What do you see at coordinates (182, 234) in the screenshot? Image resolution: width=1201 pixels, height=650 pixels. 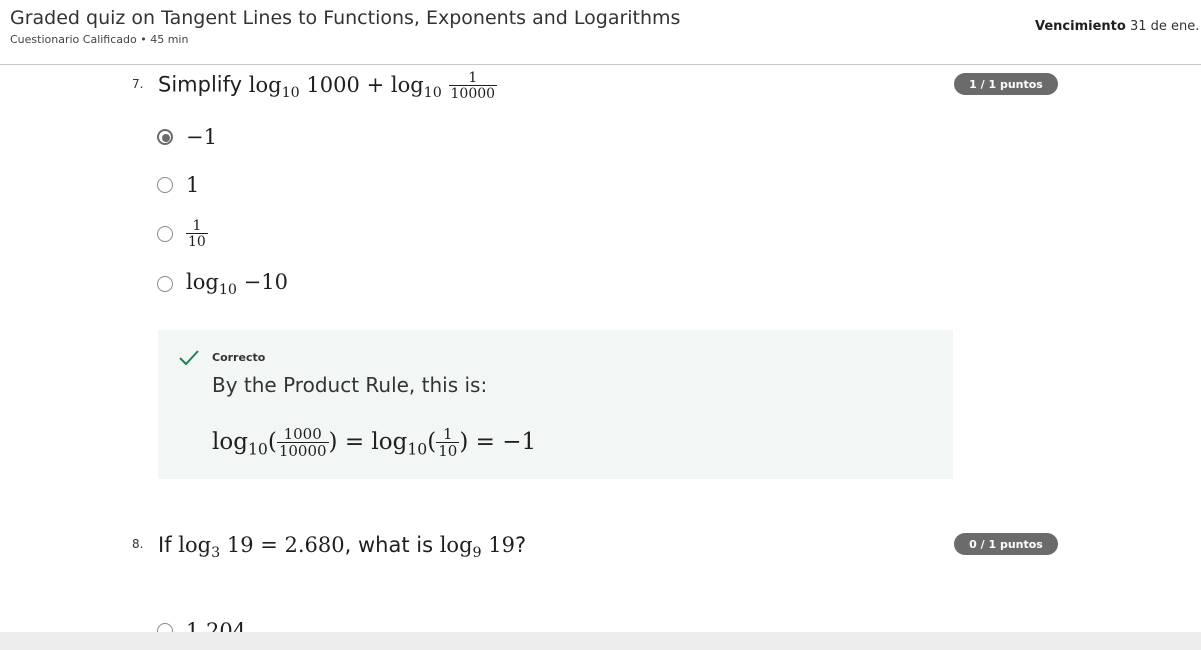 I see `answer-option: 1 10` at bounding box center [182, 234].